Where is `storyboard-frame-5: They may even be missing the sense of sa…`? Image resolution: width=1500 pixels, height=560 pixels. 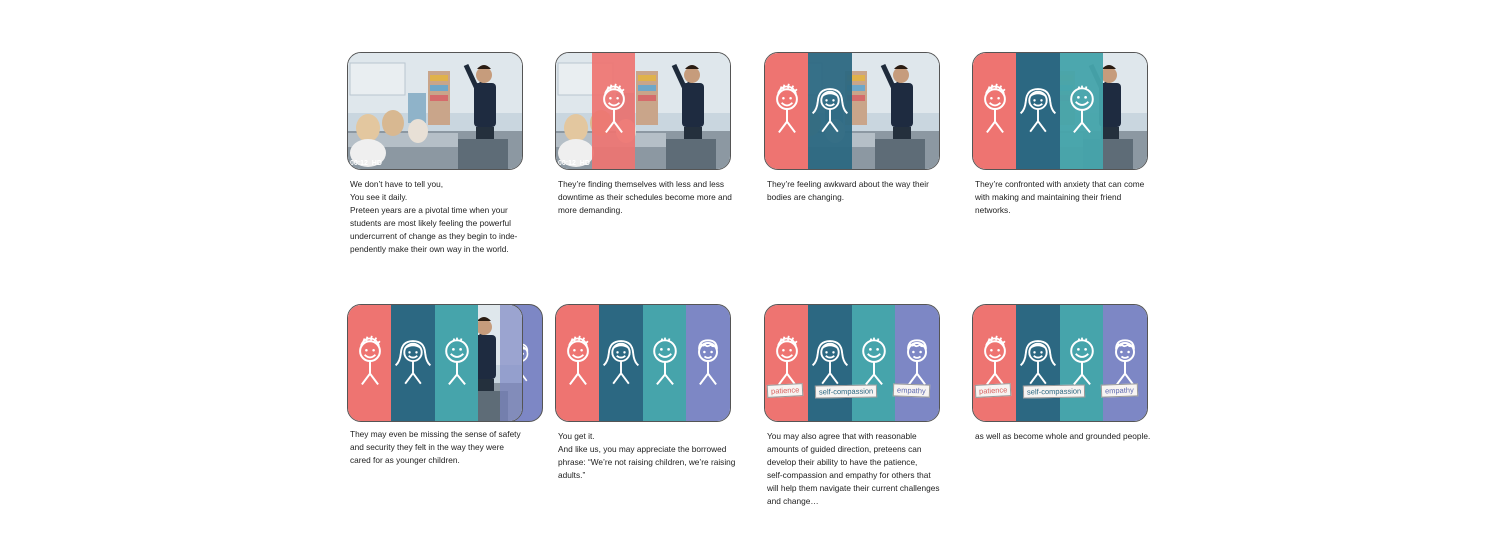 storyboard-frame-5: They may even be missing the sense of sa… is located at coordinates (445, 385).